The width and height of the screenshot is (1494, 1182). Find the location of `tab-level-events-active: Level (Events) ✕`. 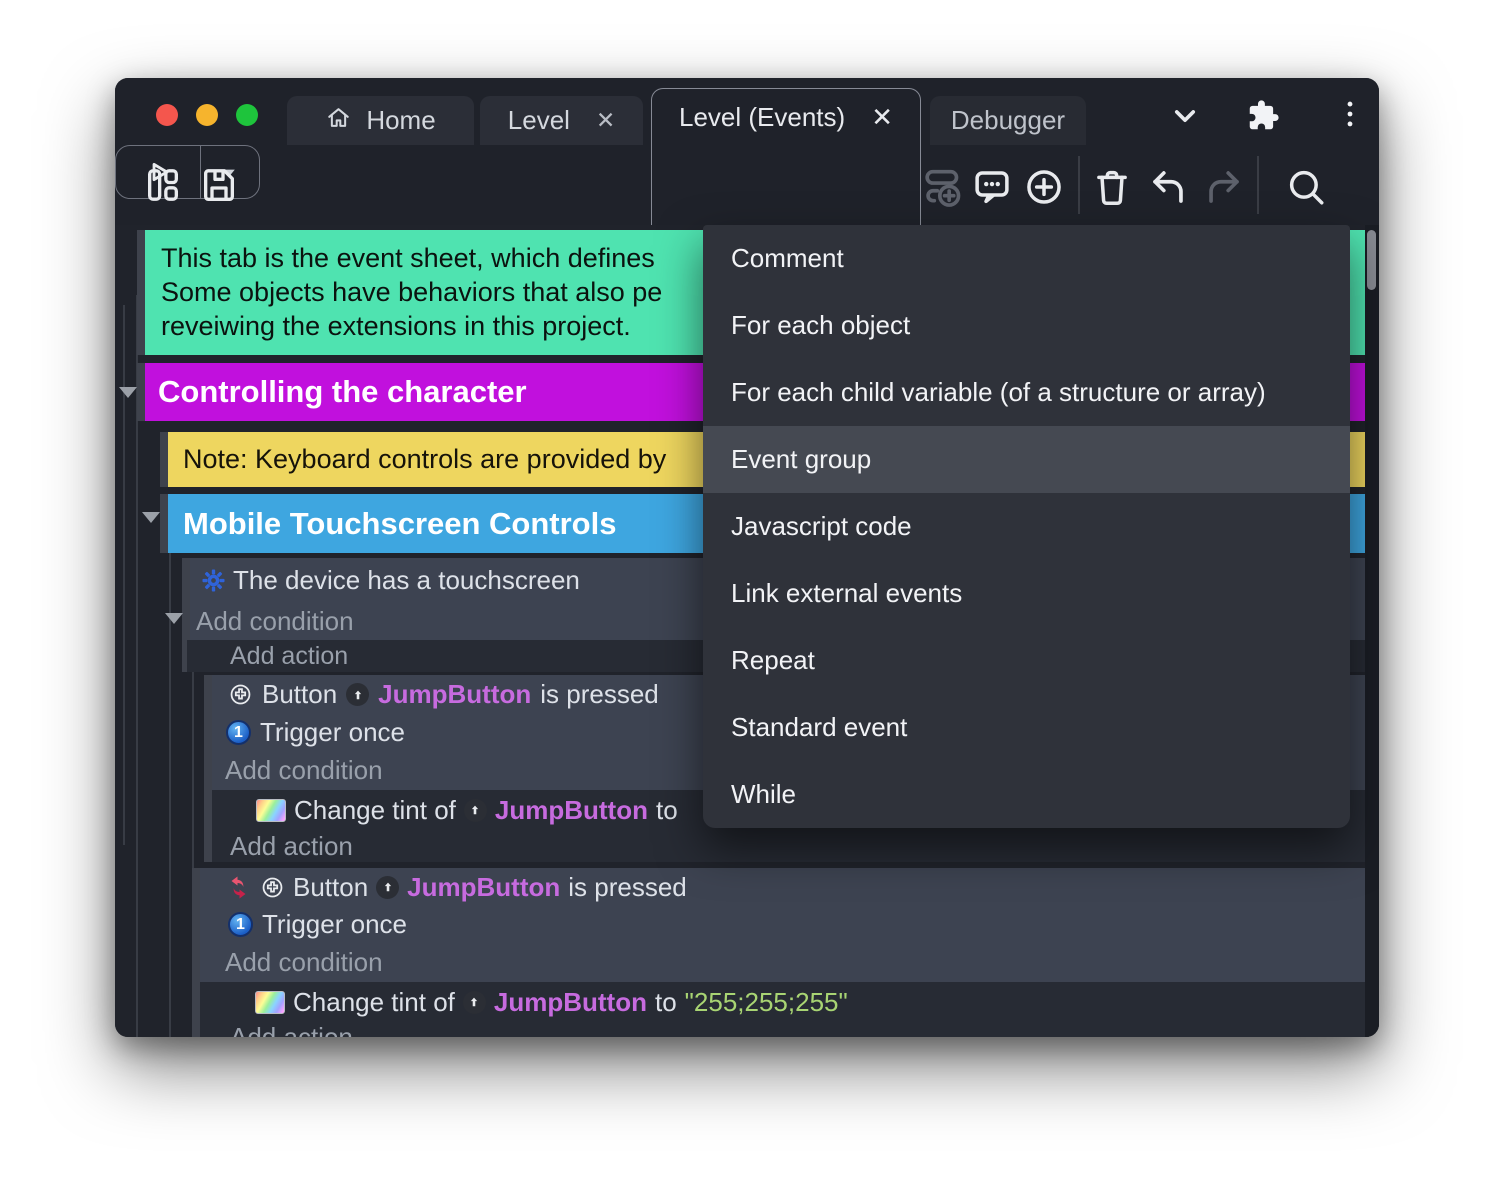

tab-level-events-active: Level (Events) ✕ is located at coordinates (786, 156).